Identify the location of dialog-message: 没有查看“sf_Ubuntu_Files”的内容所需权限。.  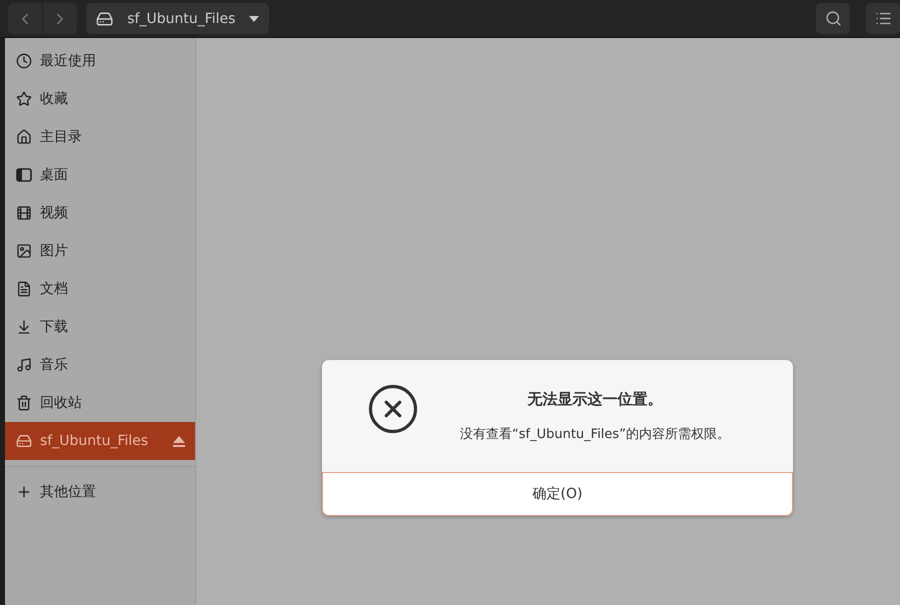
(595, 434).